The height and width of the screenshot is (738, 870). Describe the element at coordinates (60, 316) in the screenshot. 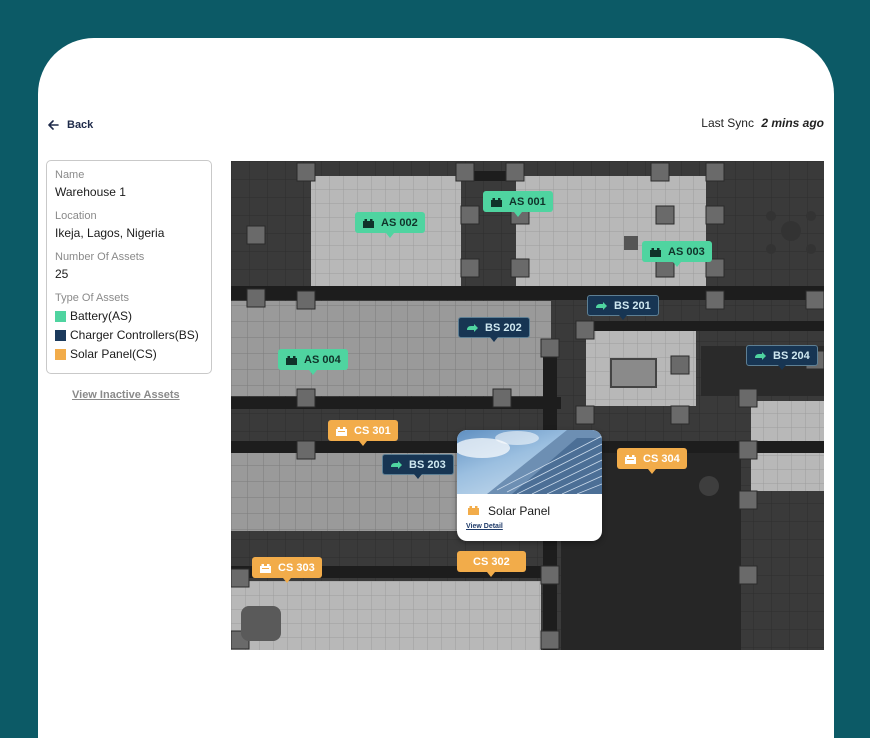

I see `legend-swatch-battery` at that location.